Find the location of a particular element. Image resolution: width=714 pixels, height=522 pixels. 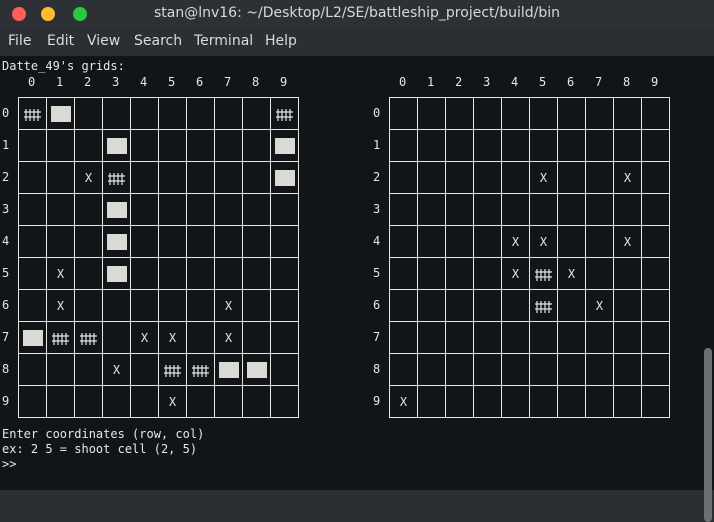

right-row-label: 3 is located at coordinates (377, 209).